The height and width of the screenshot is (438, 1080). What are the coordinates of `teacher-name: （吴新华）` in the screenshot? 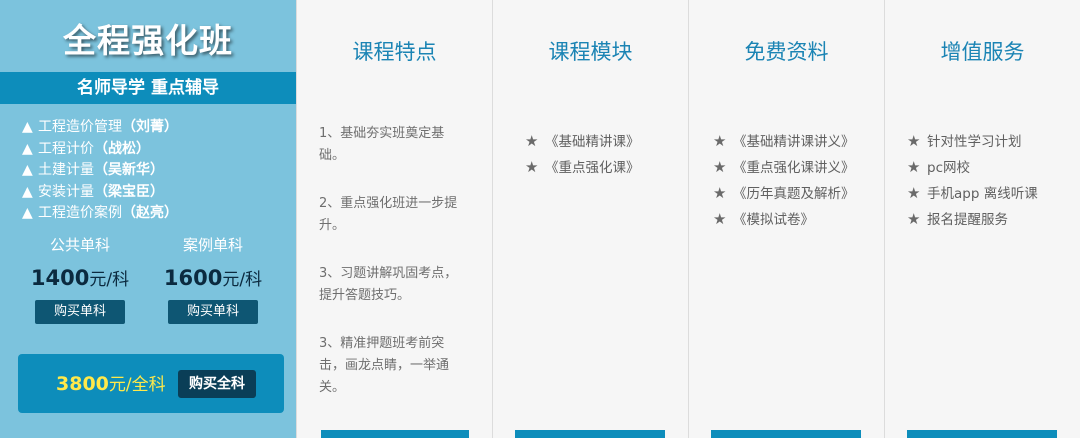 It's located at (129, 170).